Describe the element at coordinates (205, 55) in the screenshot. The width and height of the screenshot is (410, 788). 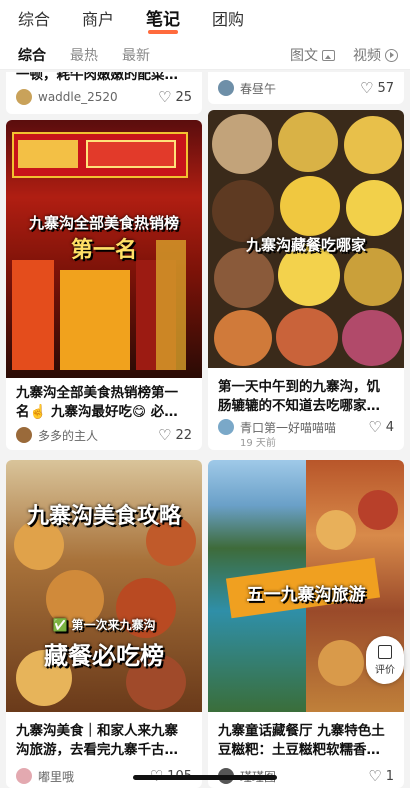
I see `sort-bar: 综合 最热 最新 图文 视频` at that location.